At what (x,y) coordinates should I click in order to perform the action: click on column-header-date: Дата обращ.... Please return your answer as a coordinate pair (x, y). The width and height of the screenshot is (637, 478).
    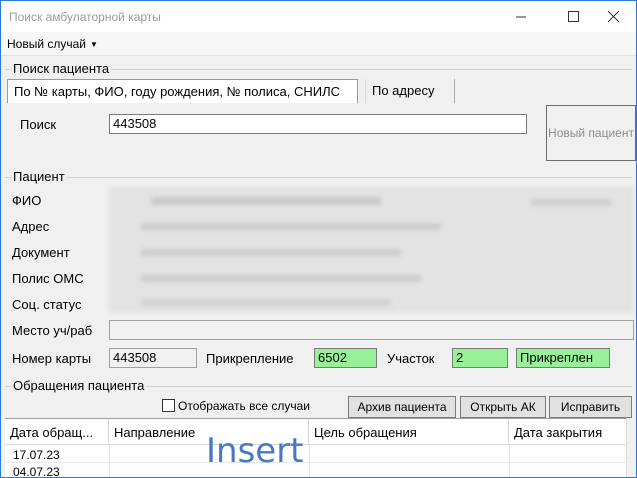
    Looking at the image, I should click on (57, 432).